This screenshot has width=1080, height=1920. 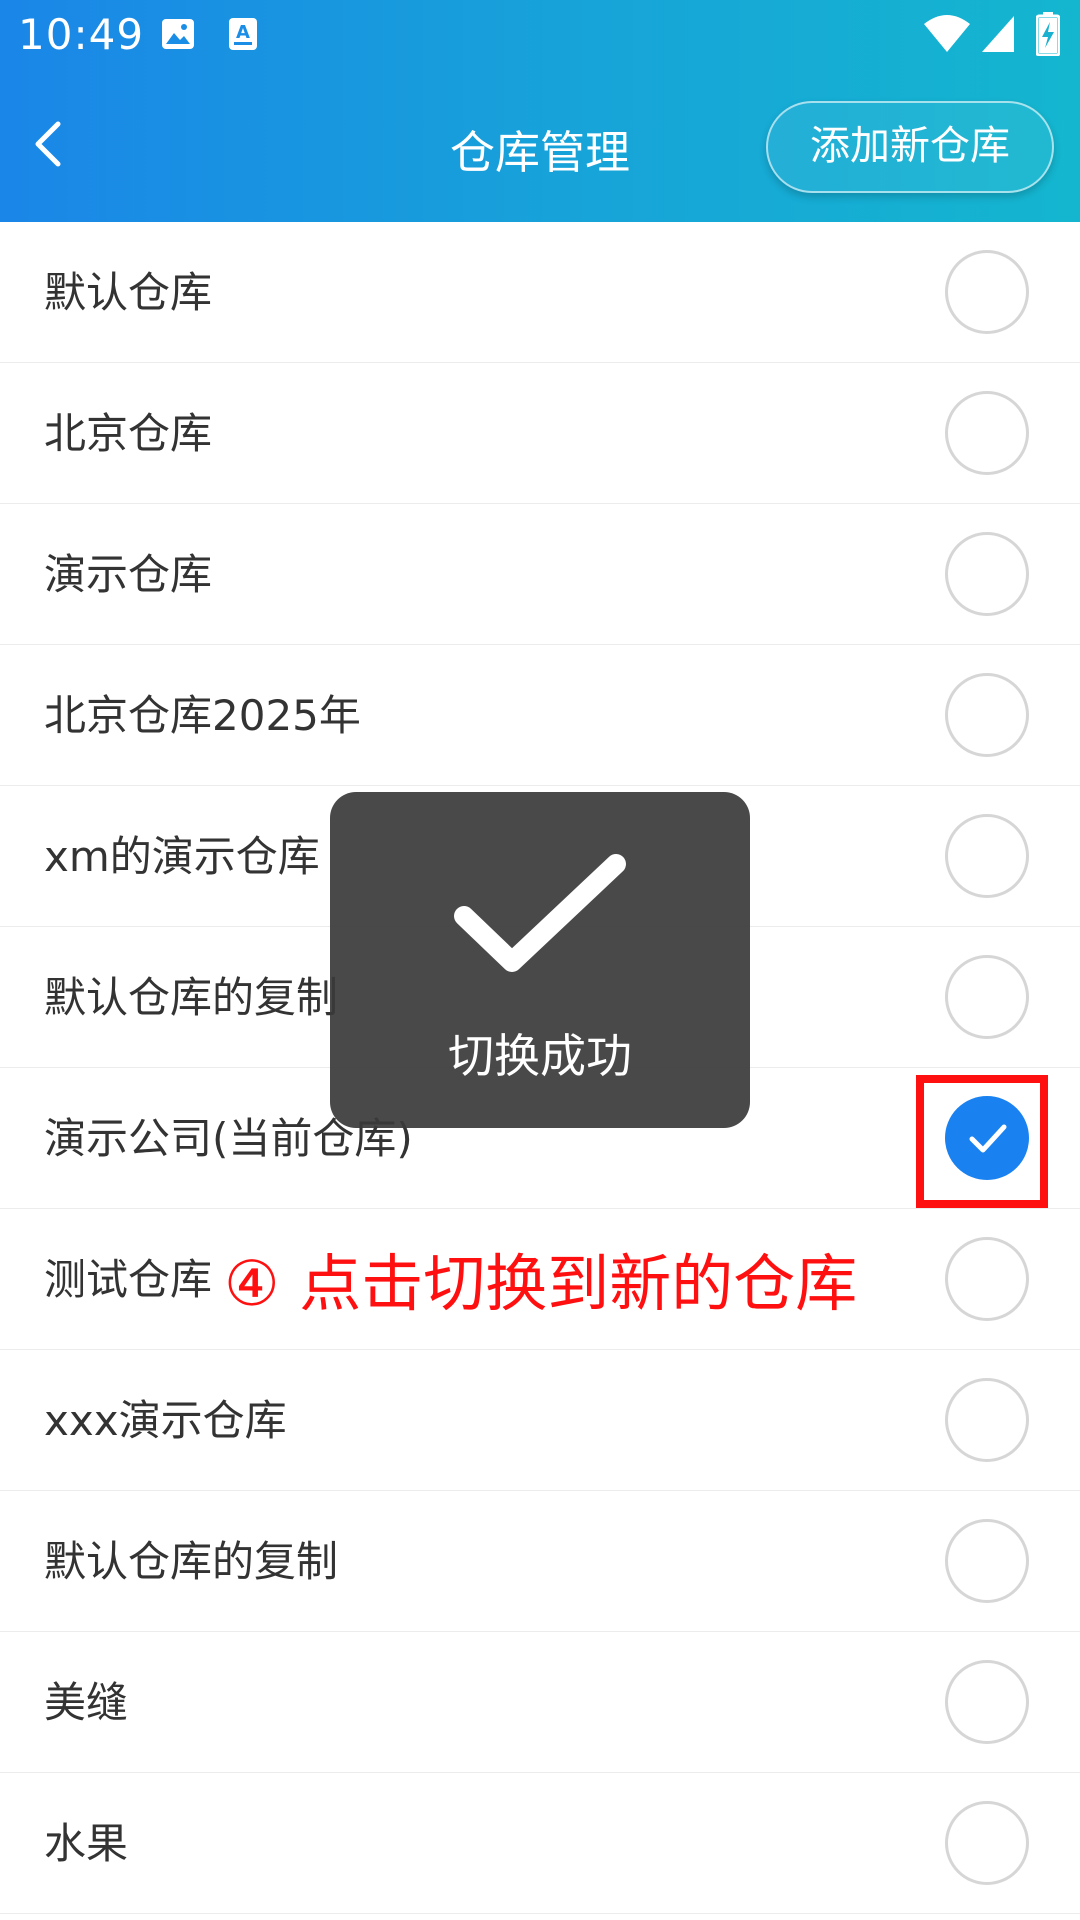 What do you see at coordinates (165, 1420) in the screenshot?
I see `warehouse-name: xxx演示仓库` at bounding box center [165, 1420].